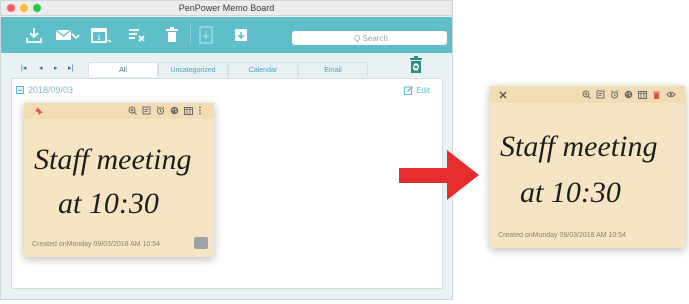  Describe the element at coordinates (136, 35) in the screenshot. I see `filter-icon` at that location.